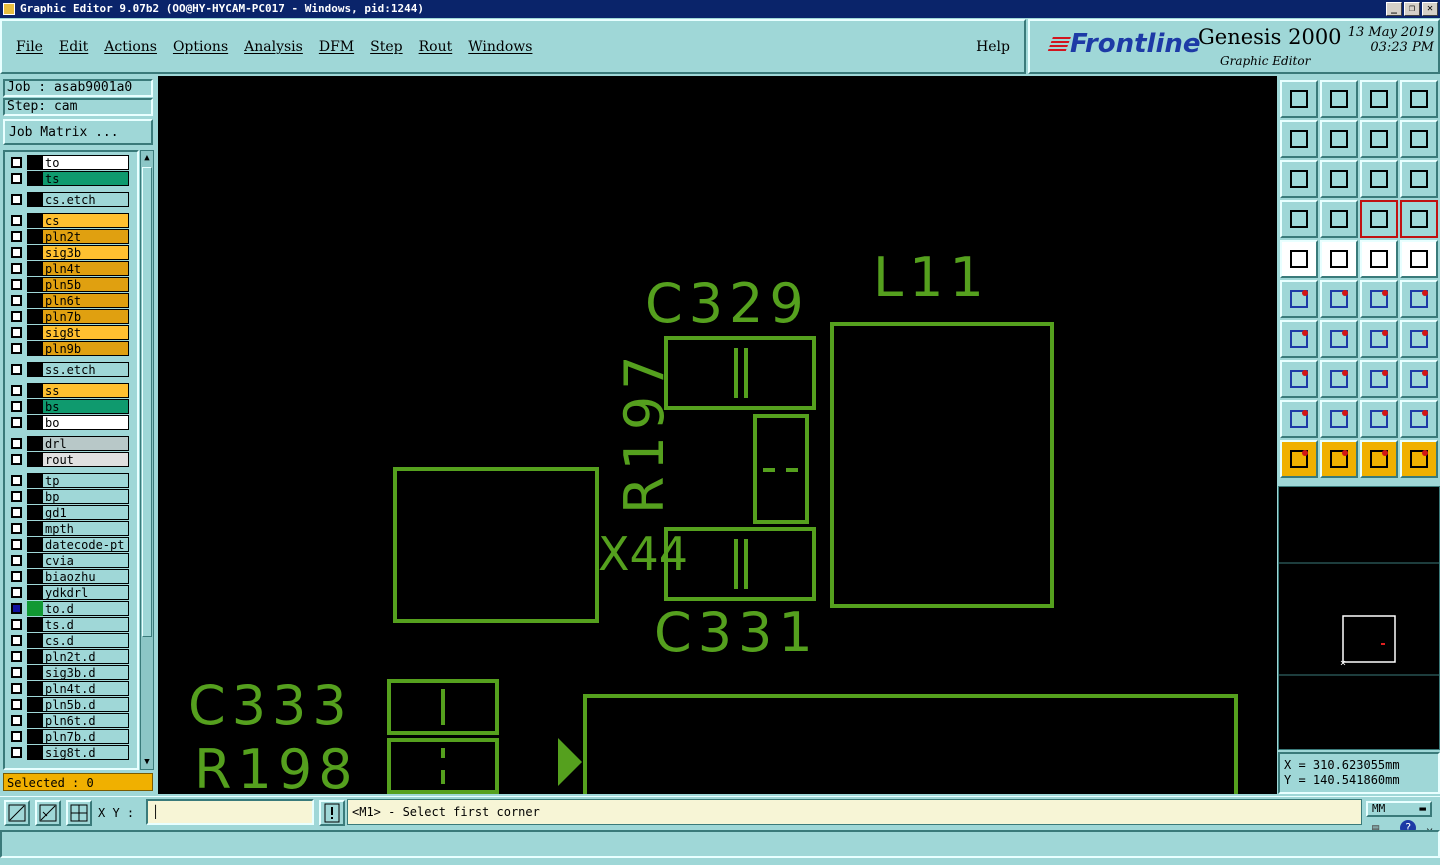 The width and height of the screenshot is (1440, 865). I want to click on layer-row: biaozhu, so click(72, 576).